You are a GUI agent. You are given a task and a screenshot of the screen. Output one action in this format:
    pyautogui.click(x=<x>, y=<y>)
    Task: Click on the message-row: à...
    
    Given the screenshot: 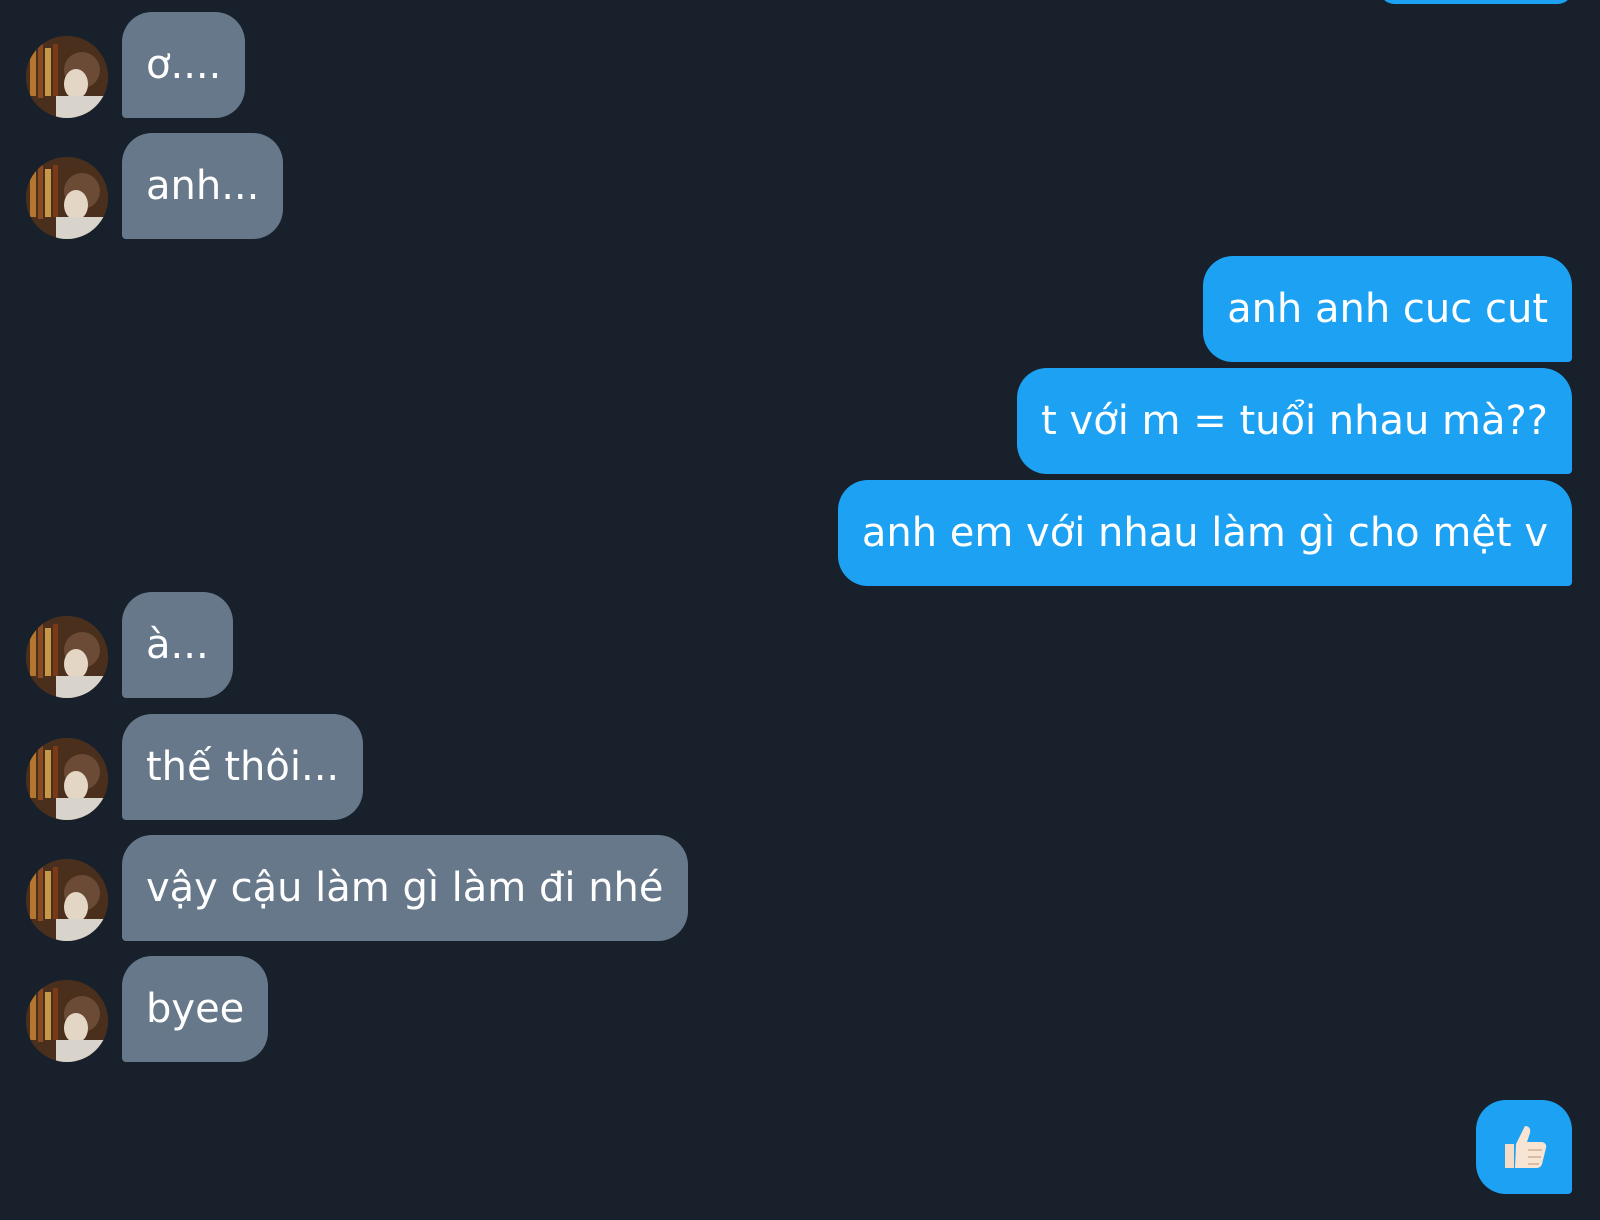 What is the action you would take?
    pyautogui.click(x=800, y=645)
    